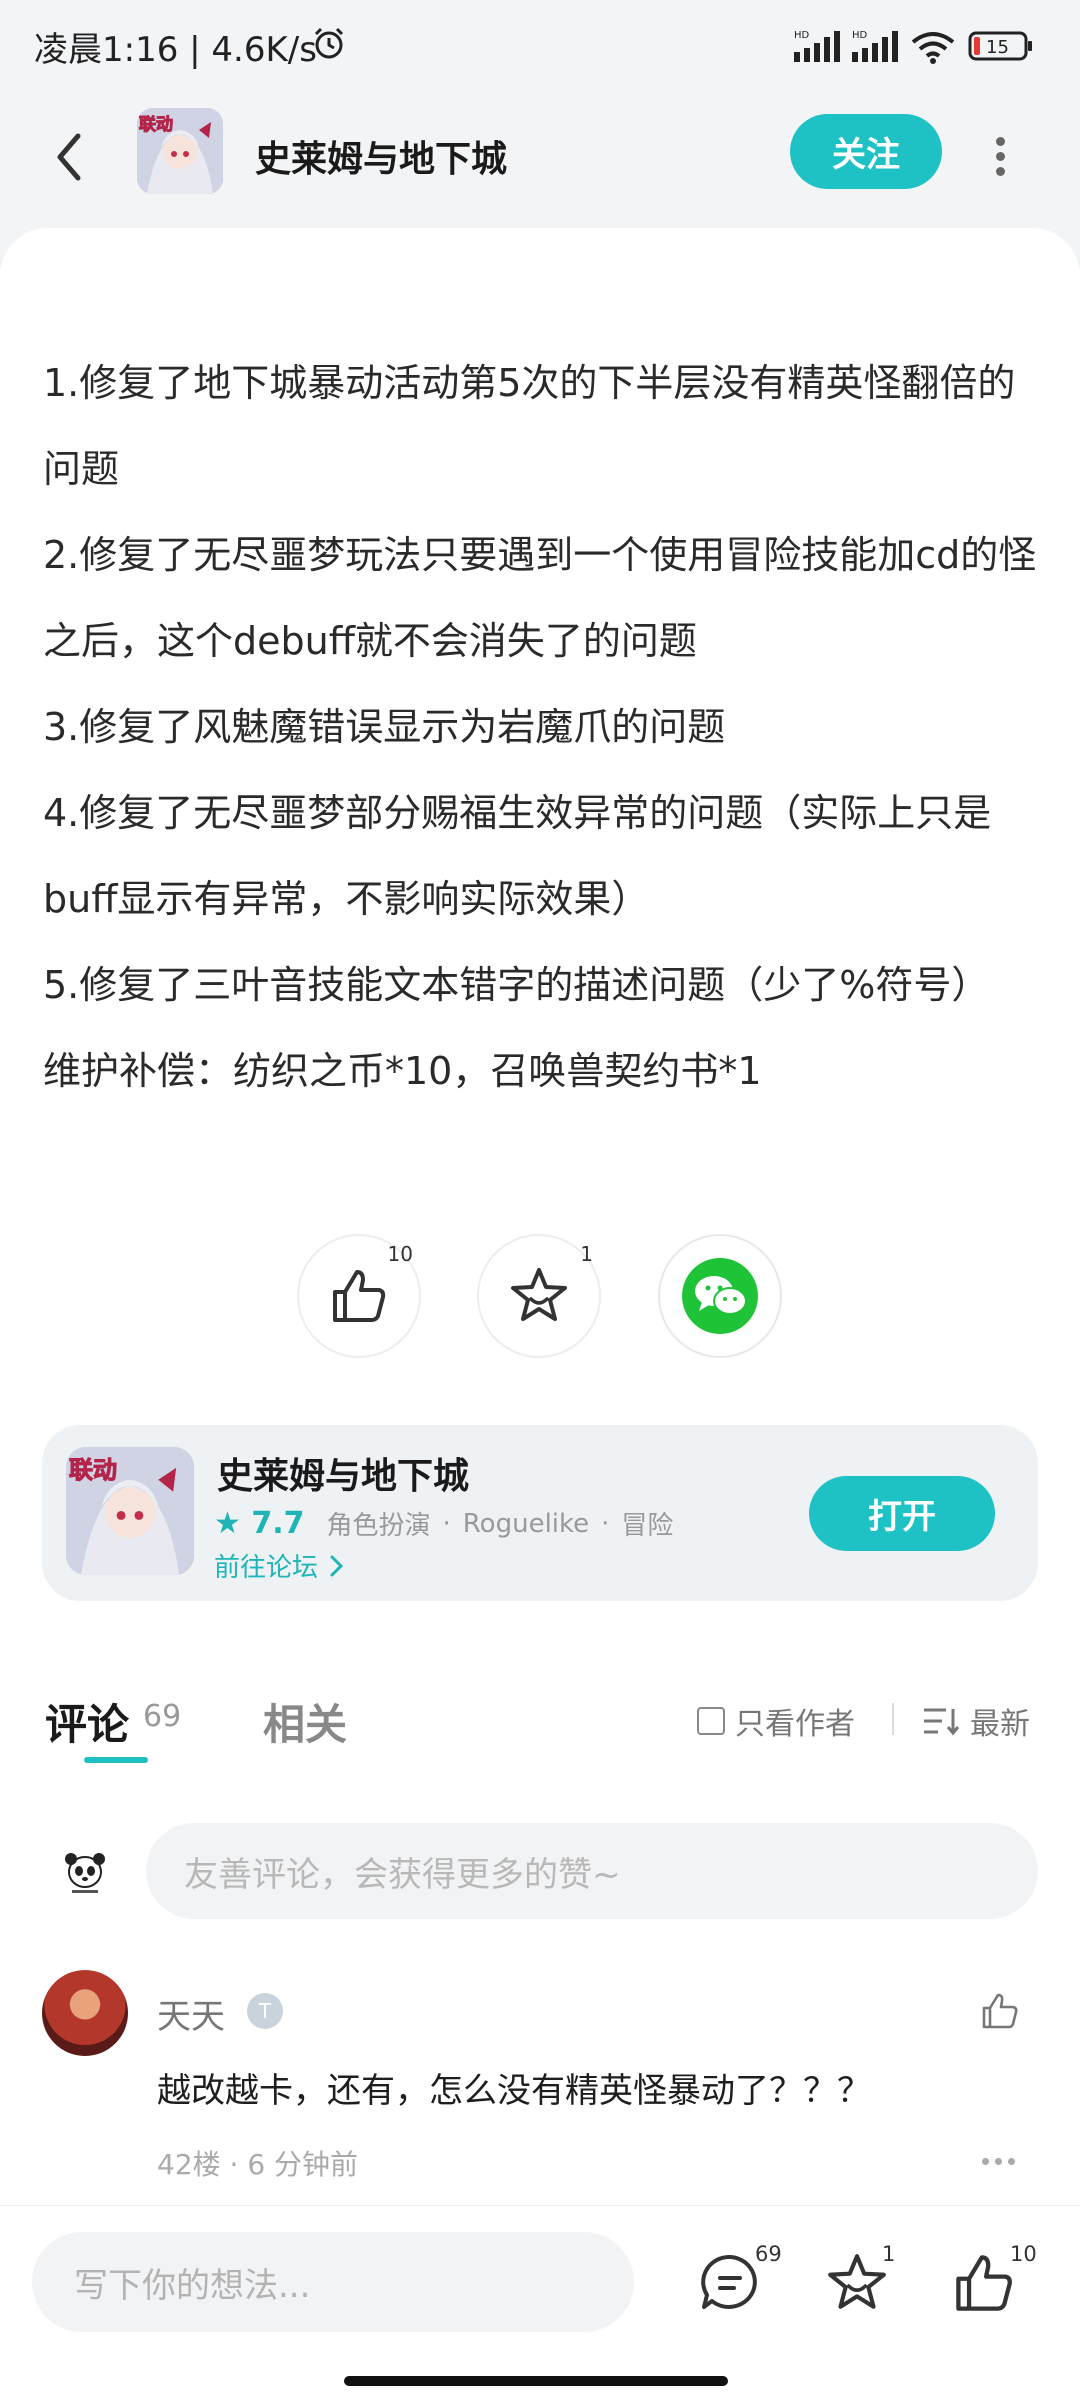 This screenshot has width=1080, height=2401. What do you see at coordinates (860, 35) in the screenshot?
I see `signal-hd-label-2: HD` at bounding box center [860, 35].